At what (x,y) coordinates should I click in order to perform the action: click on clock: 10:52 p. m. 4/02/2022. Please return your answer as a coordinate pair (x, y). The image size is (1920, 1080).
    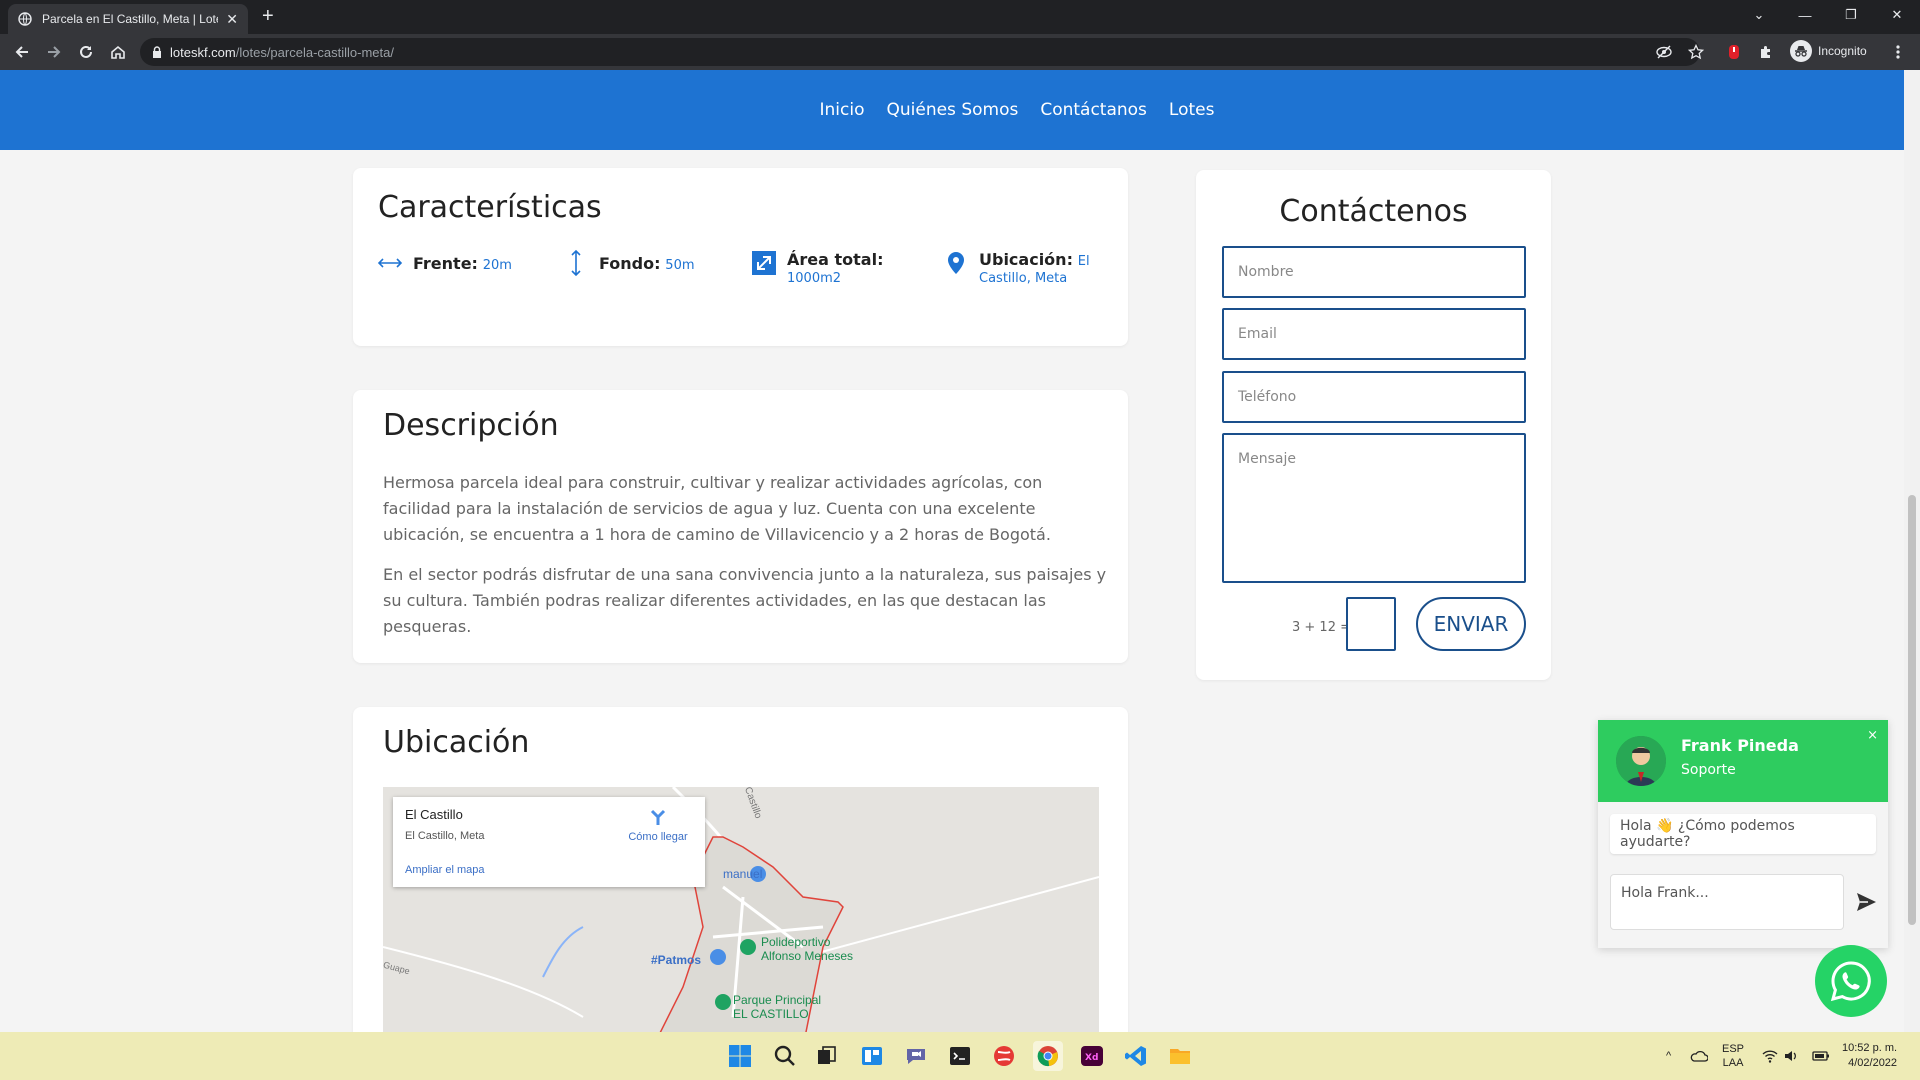
    Looking at the image, I should click on (1869, 1056).